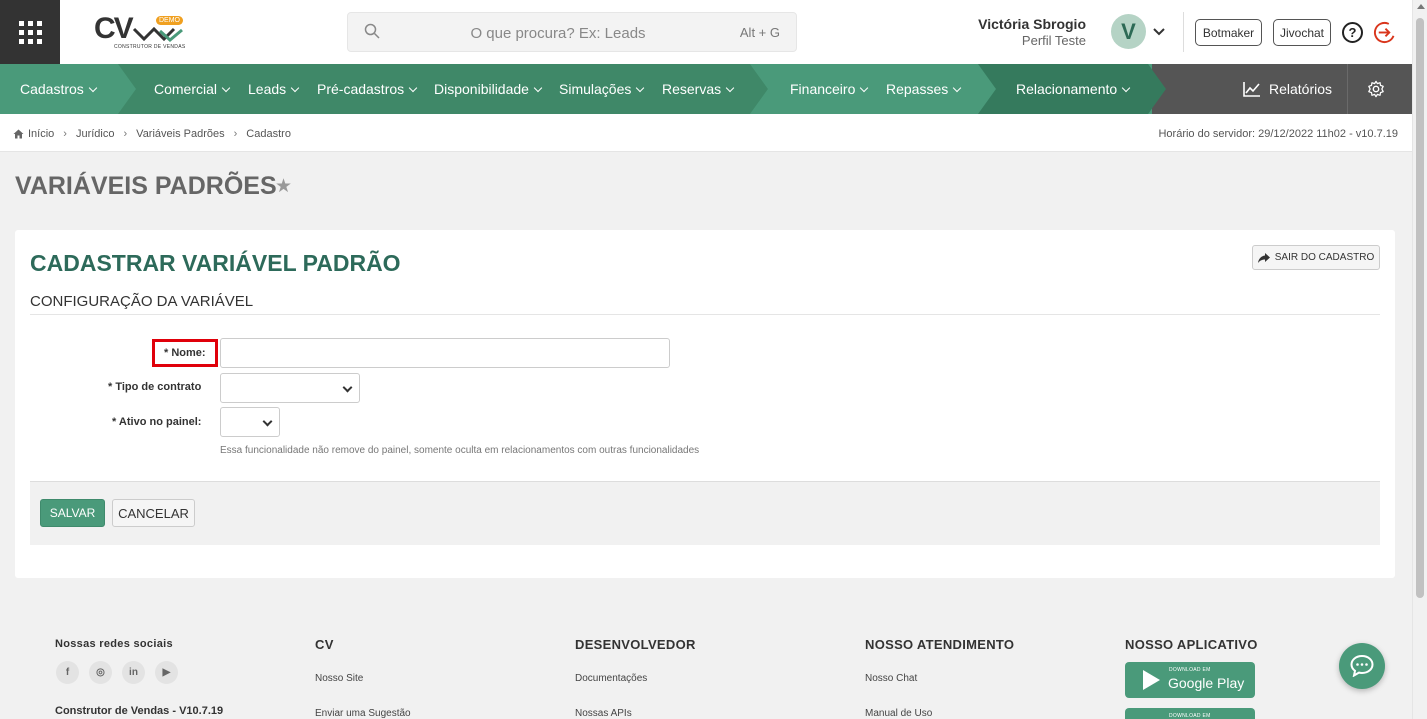 This screenshot has height=719, width=1427. I want to click on nav-pre-cadastros: Pré-cadastros, so click(367, 89).